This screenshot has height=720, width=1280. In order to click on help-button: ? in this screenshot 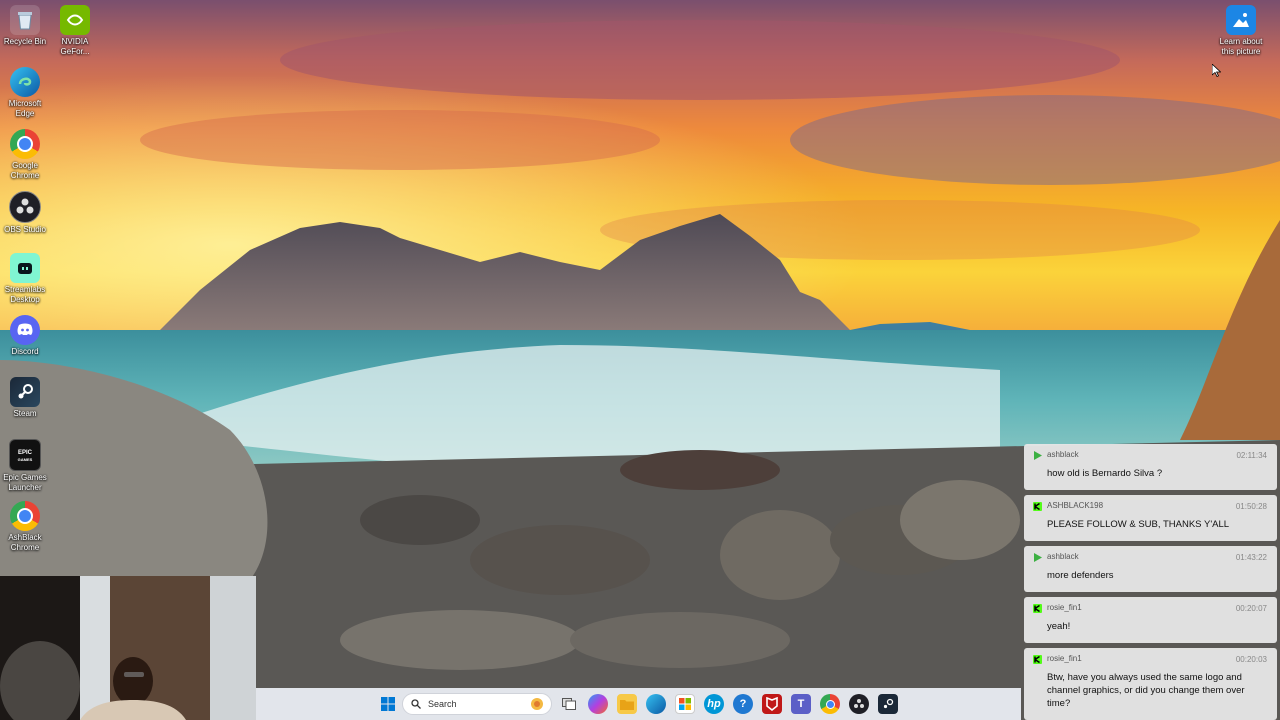, I will do `click(743, 704)`.